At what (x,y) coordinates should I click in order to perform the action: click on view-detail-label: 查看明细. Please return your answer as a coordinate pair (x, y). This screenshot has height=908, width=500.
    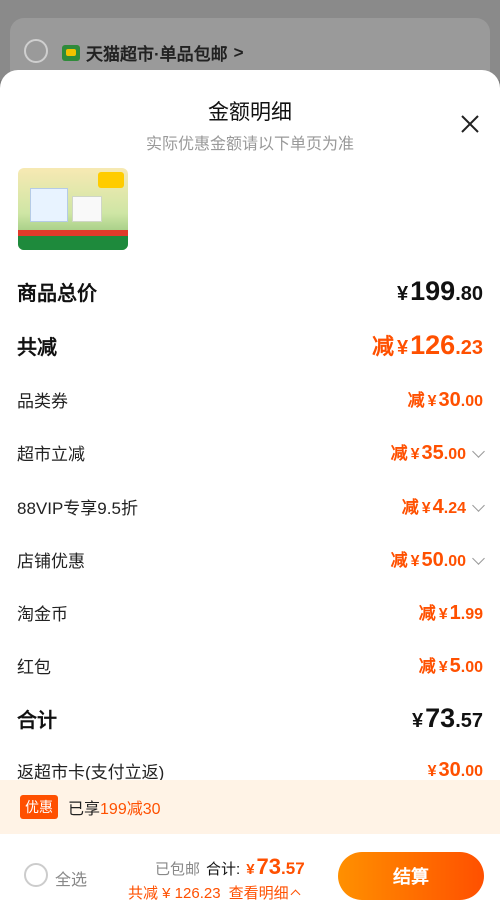
    Looking at the image, I should click on (258, 893).